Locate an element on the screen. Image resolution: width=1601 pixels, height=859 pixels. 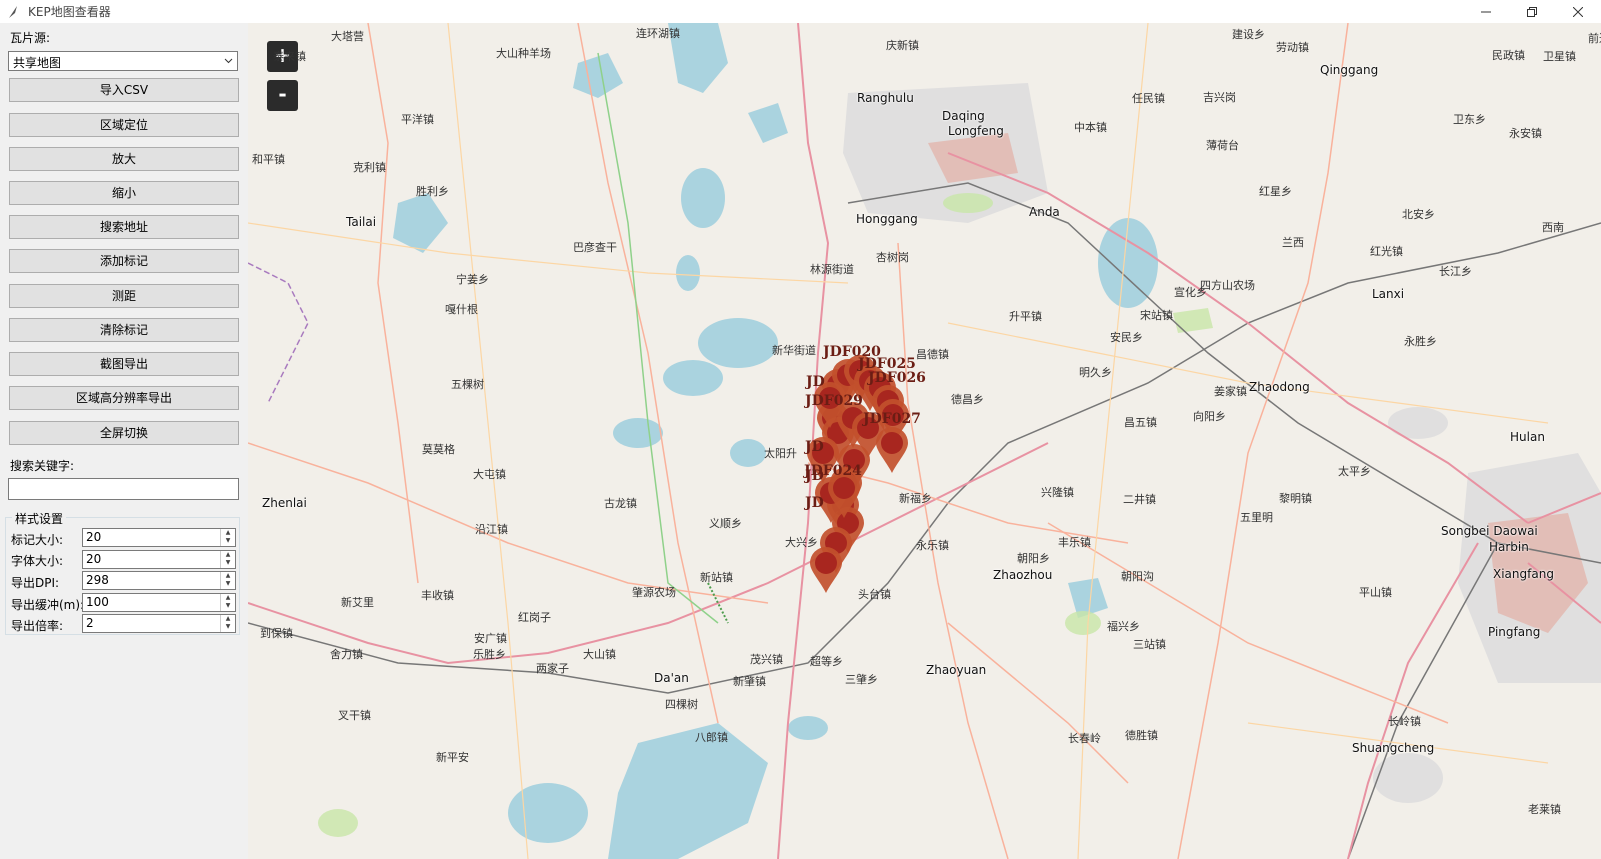
hires-export-button: 区域高分辨率导出 is located at coordinates (124, 398).